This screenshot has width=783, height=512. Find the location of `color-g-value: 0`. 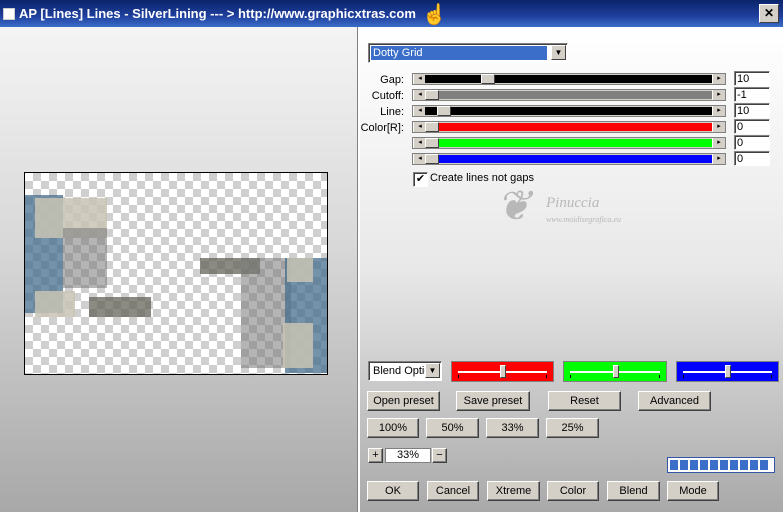

color-g-value: 0 is located at coordinates (752, 142).